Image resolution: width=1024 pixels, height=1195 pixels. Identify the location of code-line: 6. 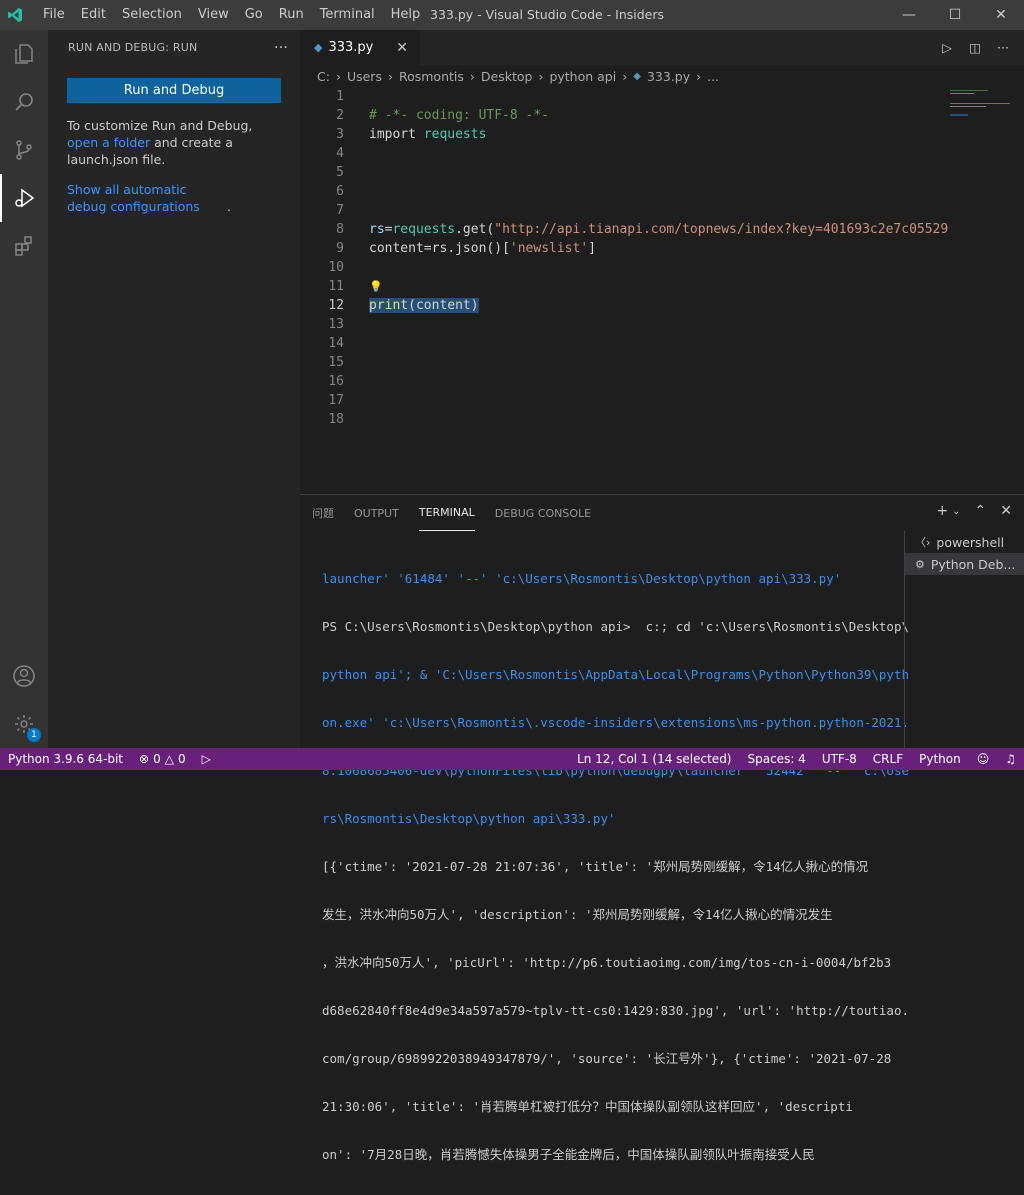
(662, 191).